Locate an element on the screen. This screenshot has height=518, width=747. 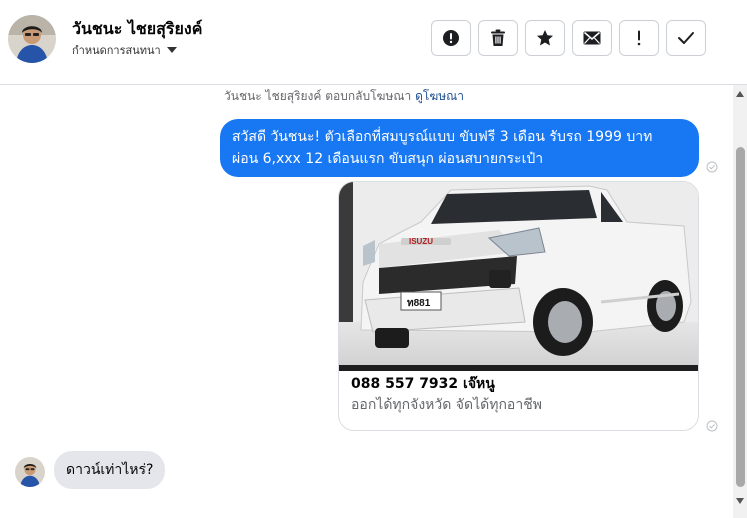
conversation-actions is located at coordinates (568, 38).